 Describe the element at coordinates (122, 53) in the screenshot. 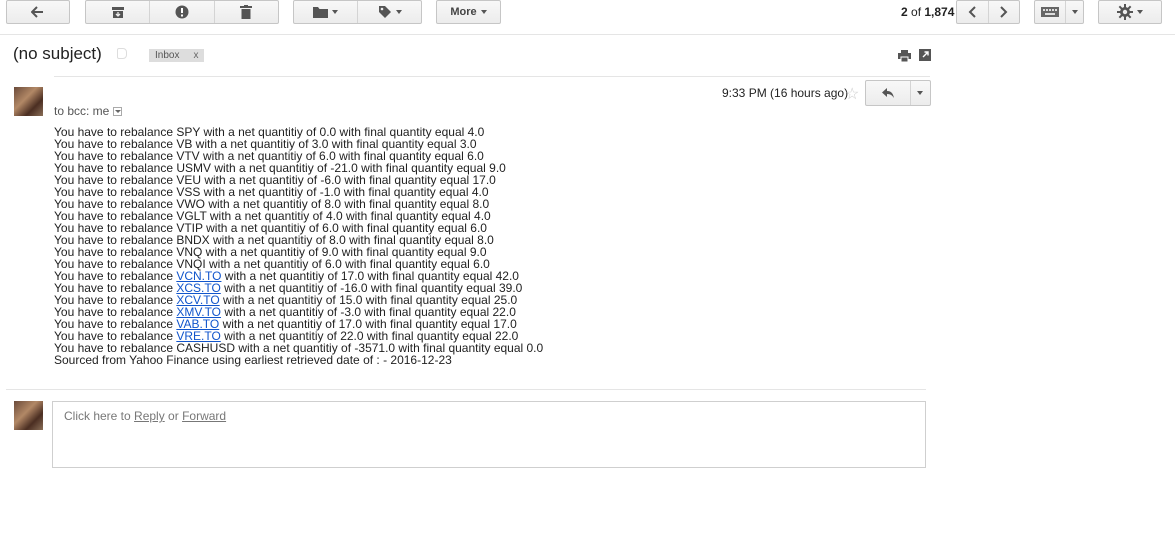

I see `importance-marker-icon` at that location.